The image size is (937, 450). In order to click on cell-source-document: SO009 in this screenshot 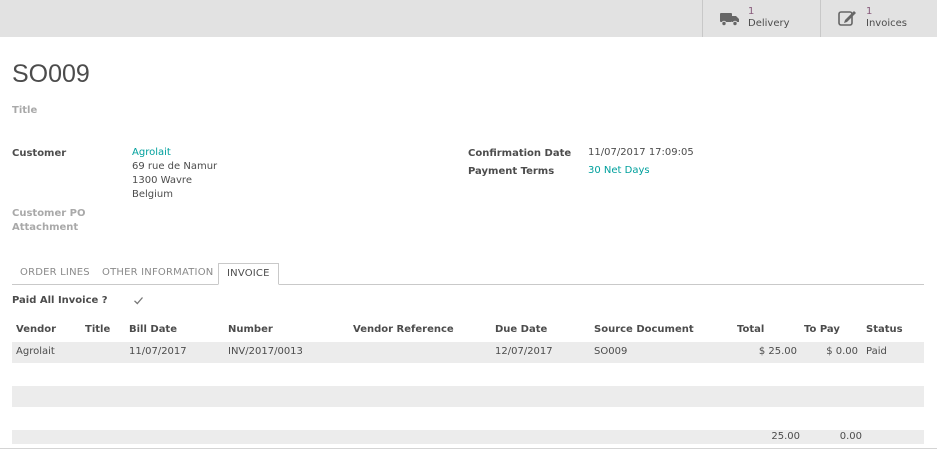, I will do `click(611, 351)`.